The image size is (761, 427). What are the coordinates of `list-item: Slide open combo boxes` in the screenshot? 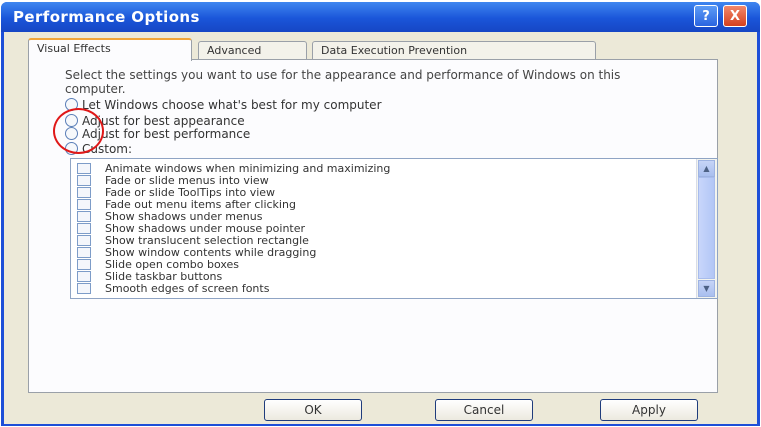 It's located at (158, 264).